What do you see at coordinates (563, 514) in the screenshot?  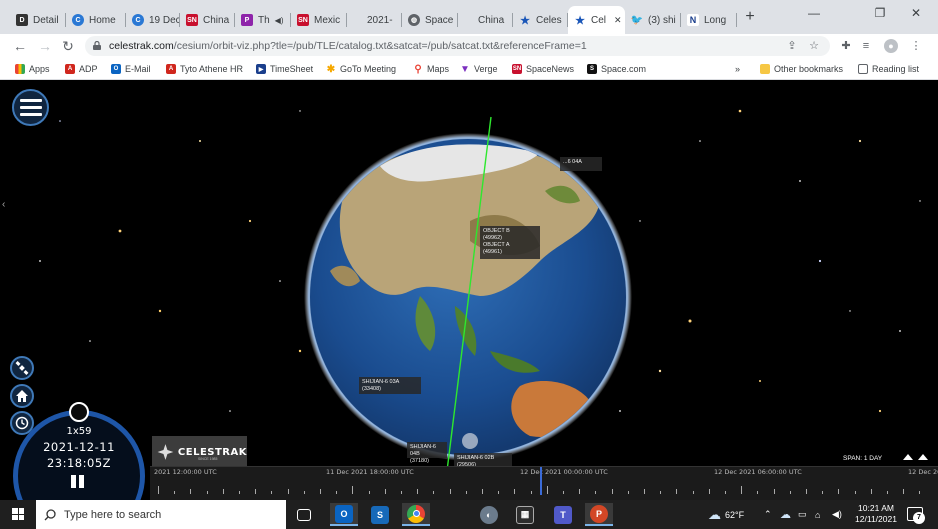 I see `teams-icon: T` at bounding box center [563, 514].